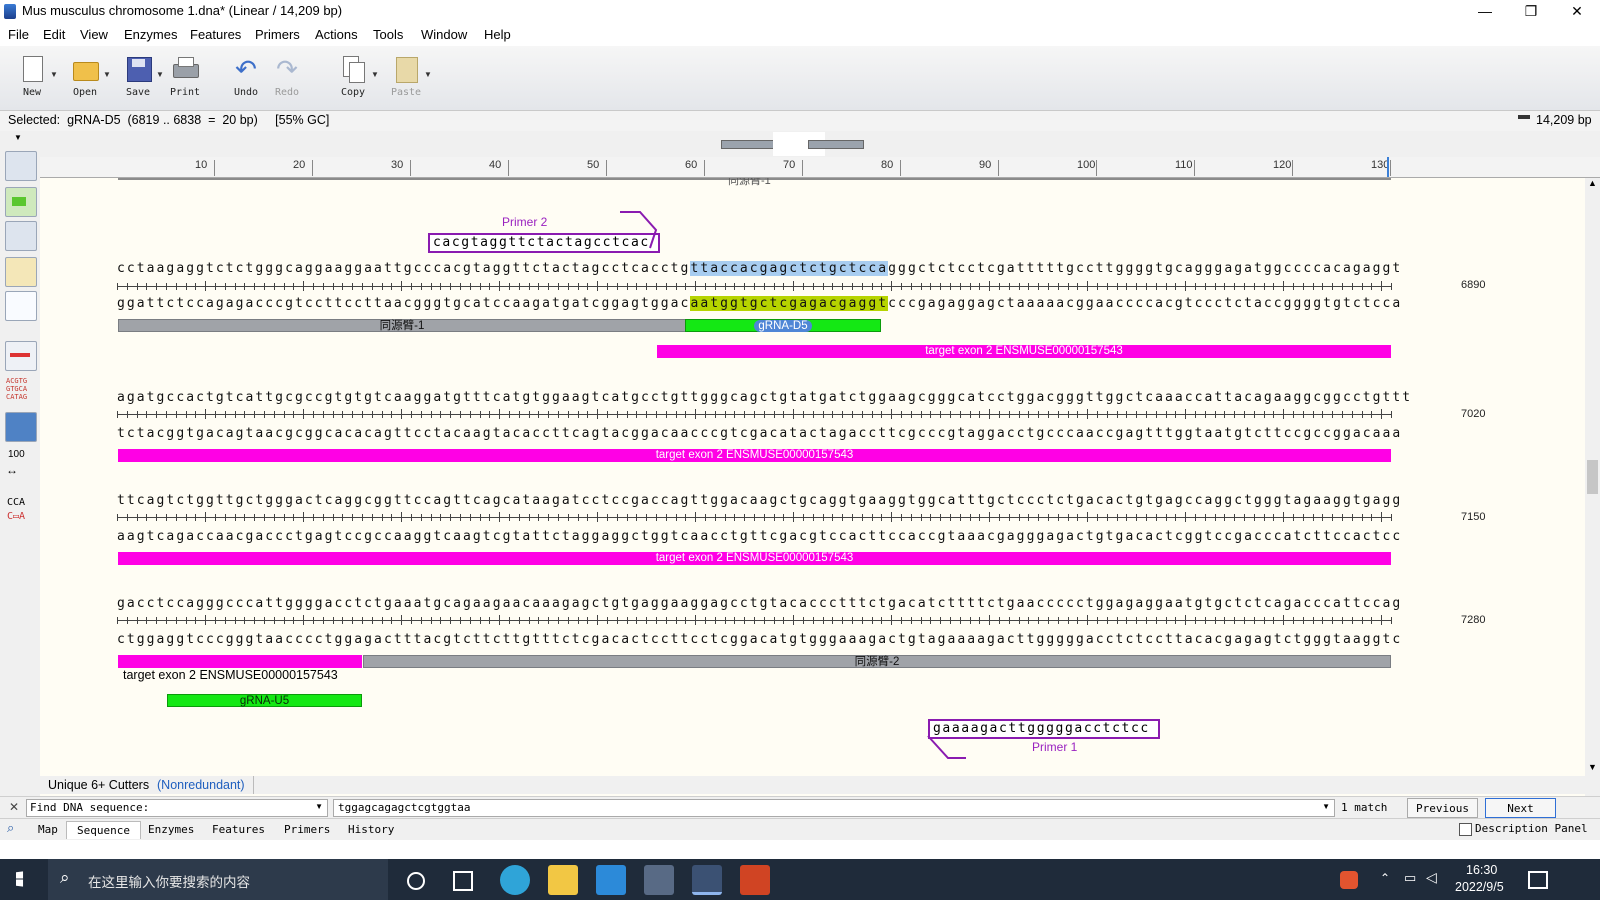  What do you see at coordinates (21, 356) in the screenshot?
I see `enzyme-sites-icon` at bounding box center [21, 356].